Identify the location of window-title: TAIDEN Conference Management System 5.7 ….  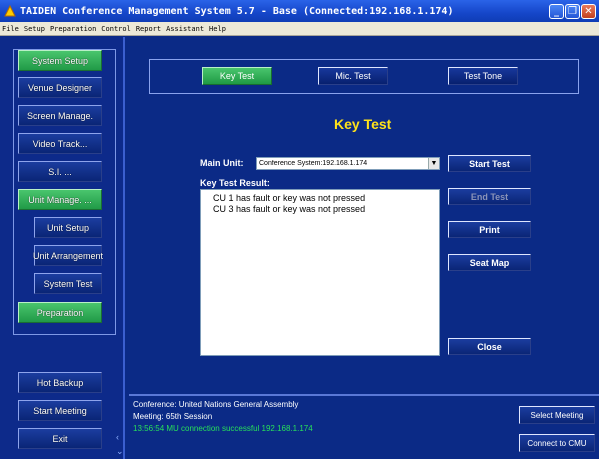
(237, 11).